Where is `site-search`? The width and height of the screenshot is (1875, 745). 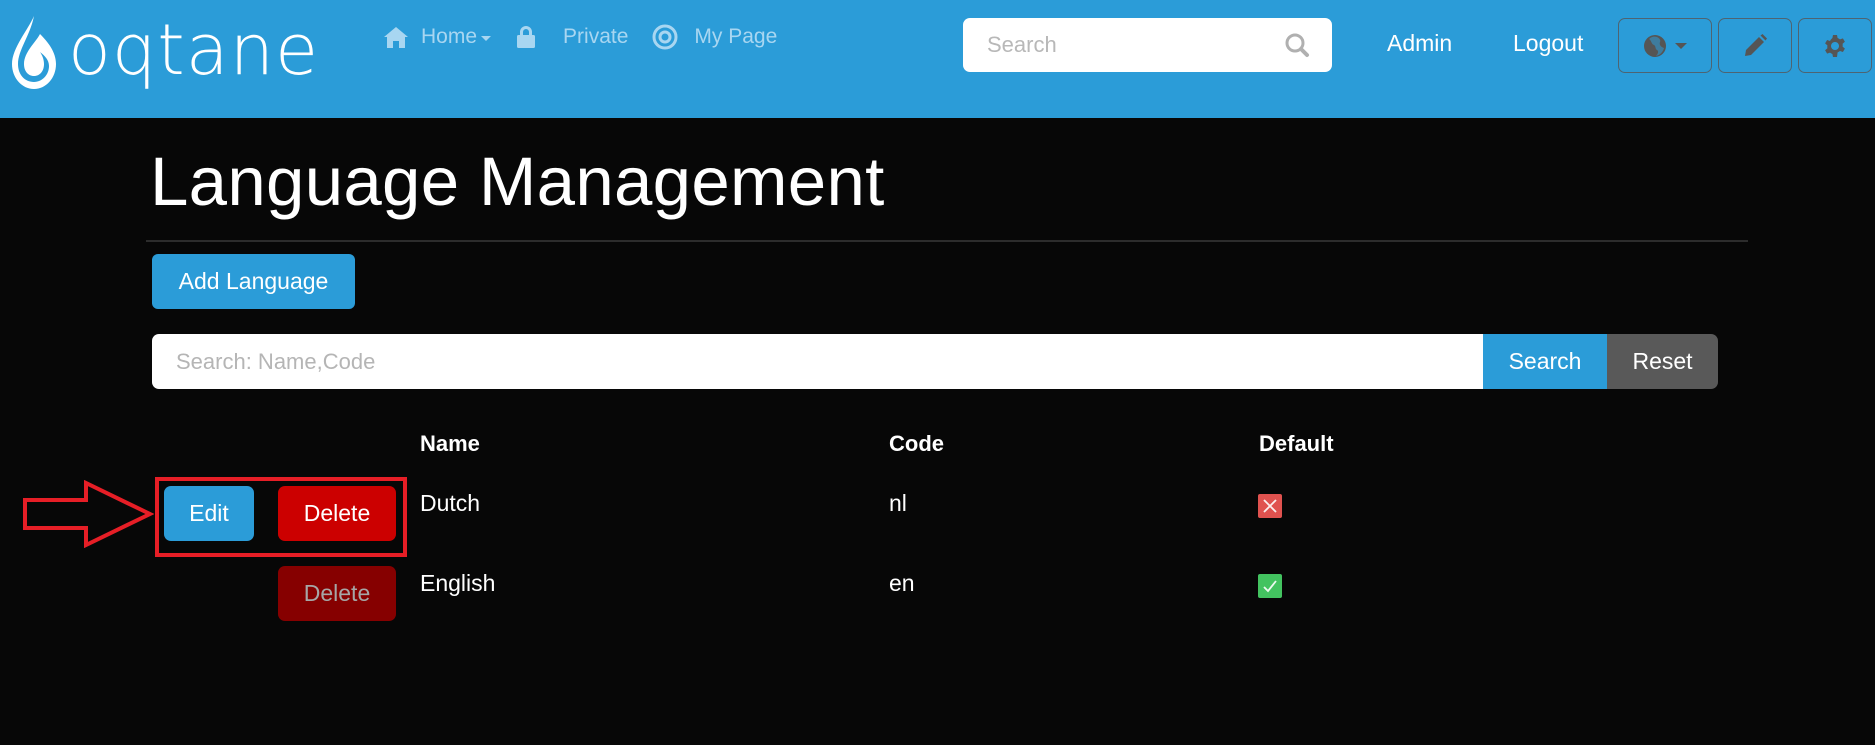 site-search is located at coordinates (1147, 45).